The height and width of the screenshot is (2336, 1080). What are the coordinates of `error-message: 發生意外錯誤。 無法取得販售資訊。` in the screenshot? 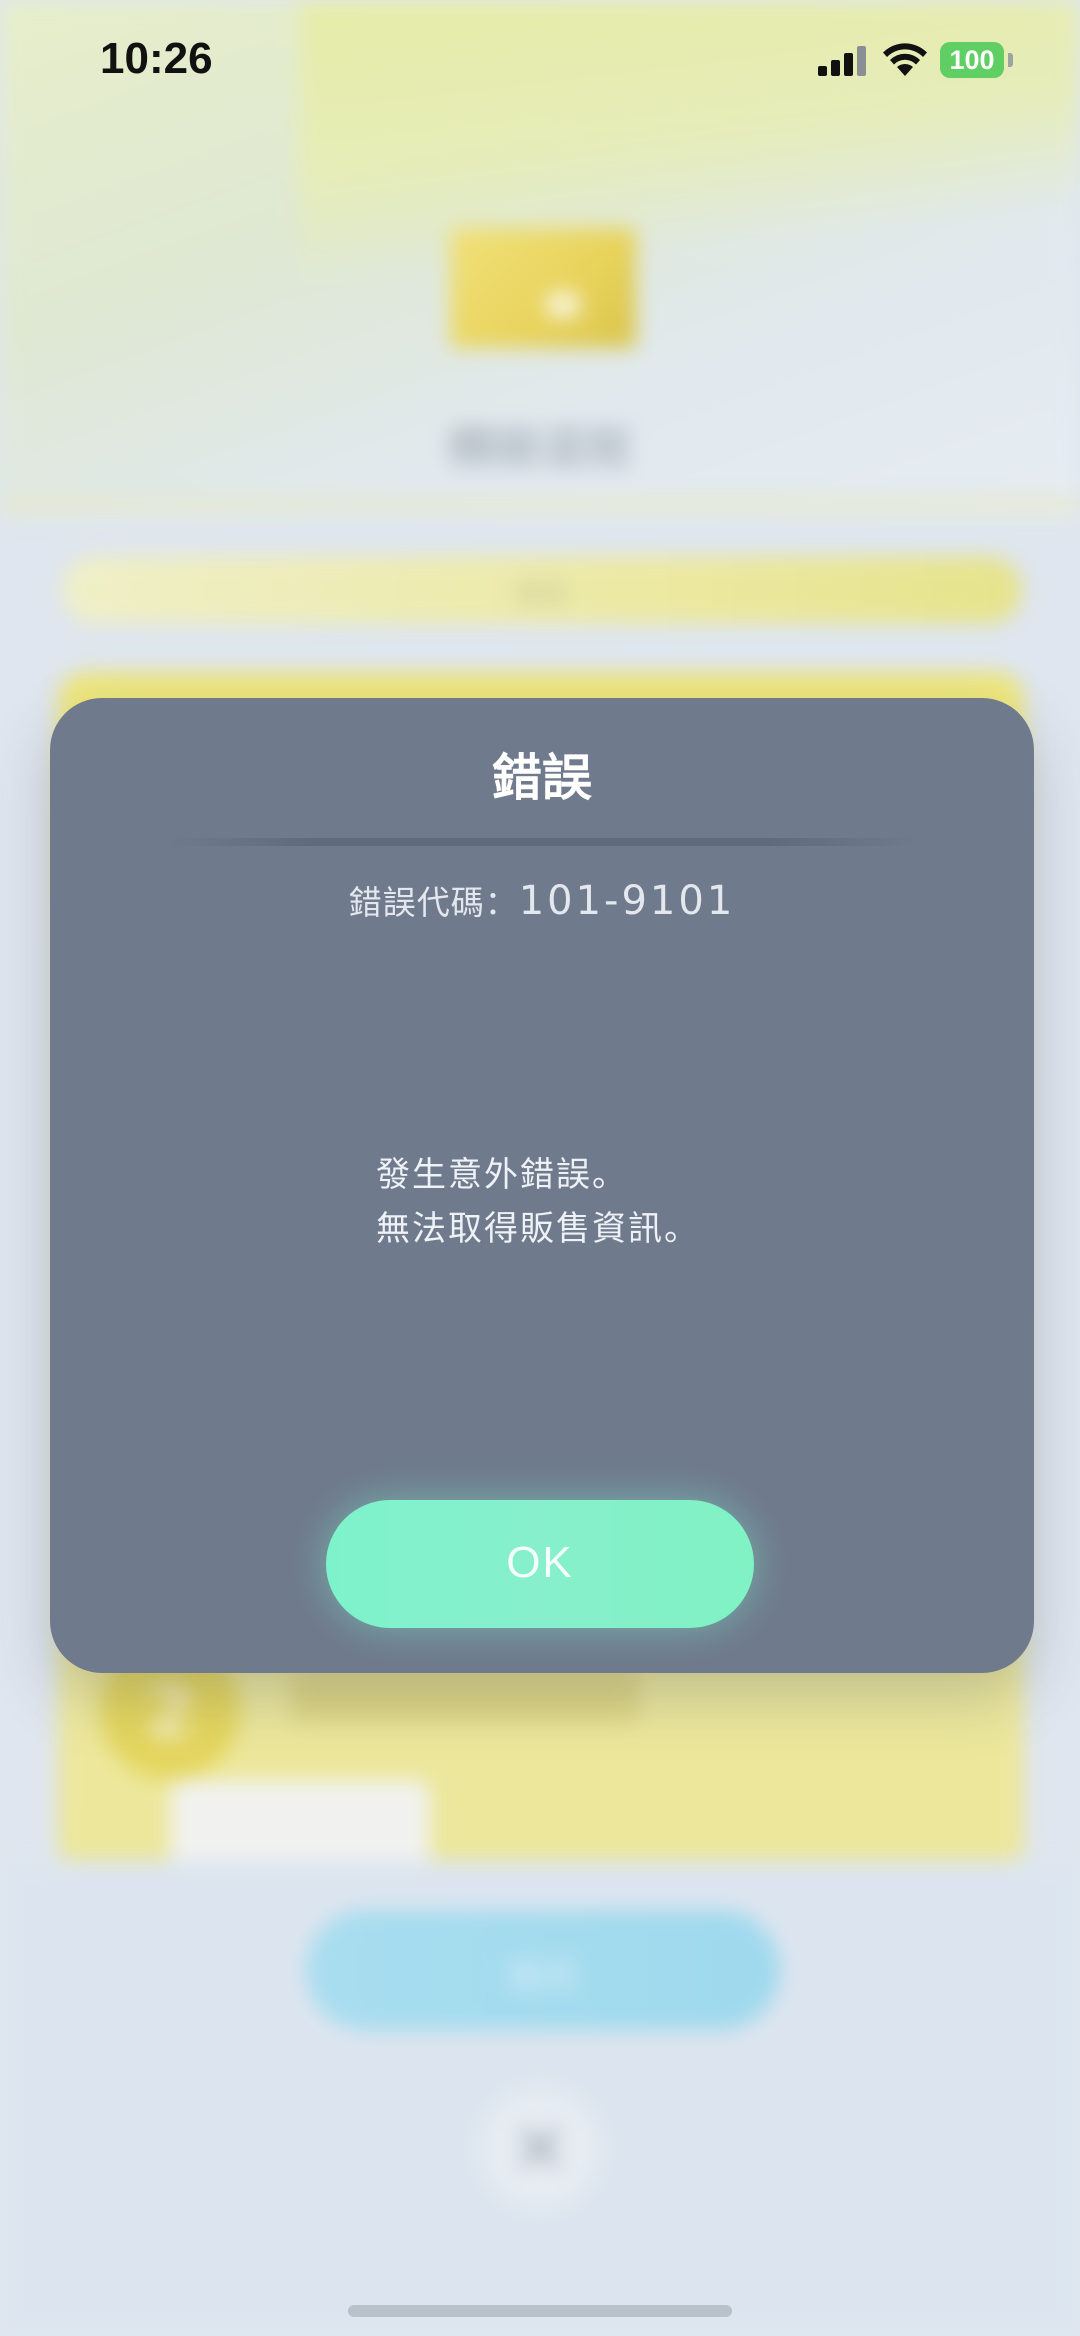 It's located at (656, 1202).